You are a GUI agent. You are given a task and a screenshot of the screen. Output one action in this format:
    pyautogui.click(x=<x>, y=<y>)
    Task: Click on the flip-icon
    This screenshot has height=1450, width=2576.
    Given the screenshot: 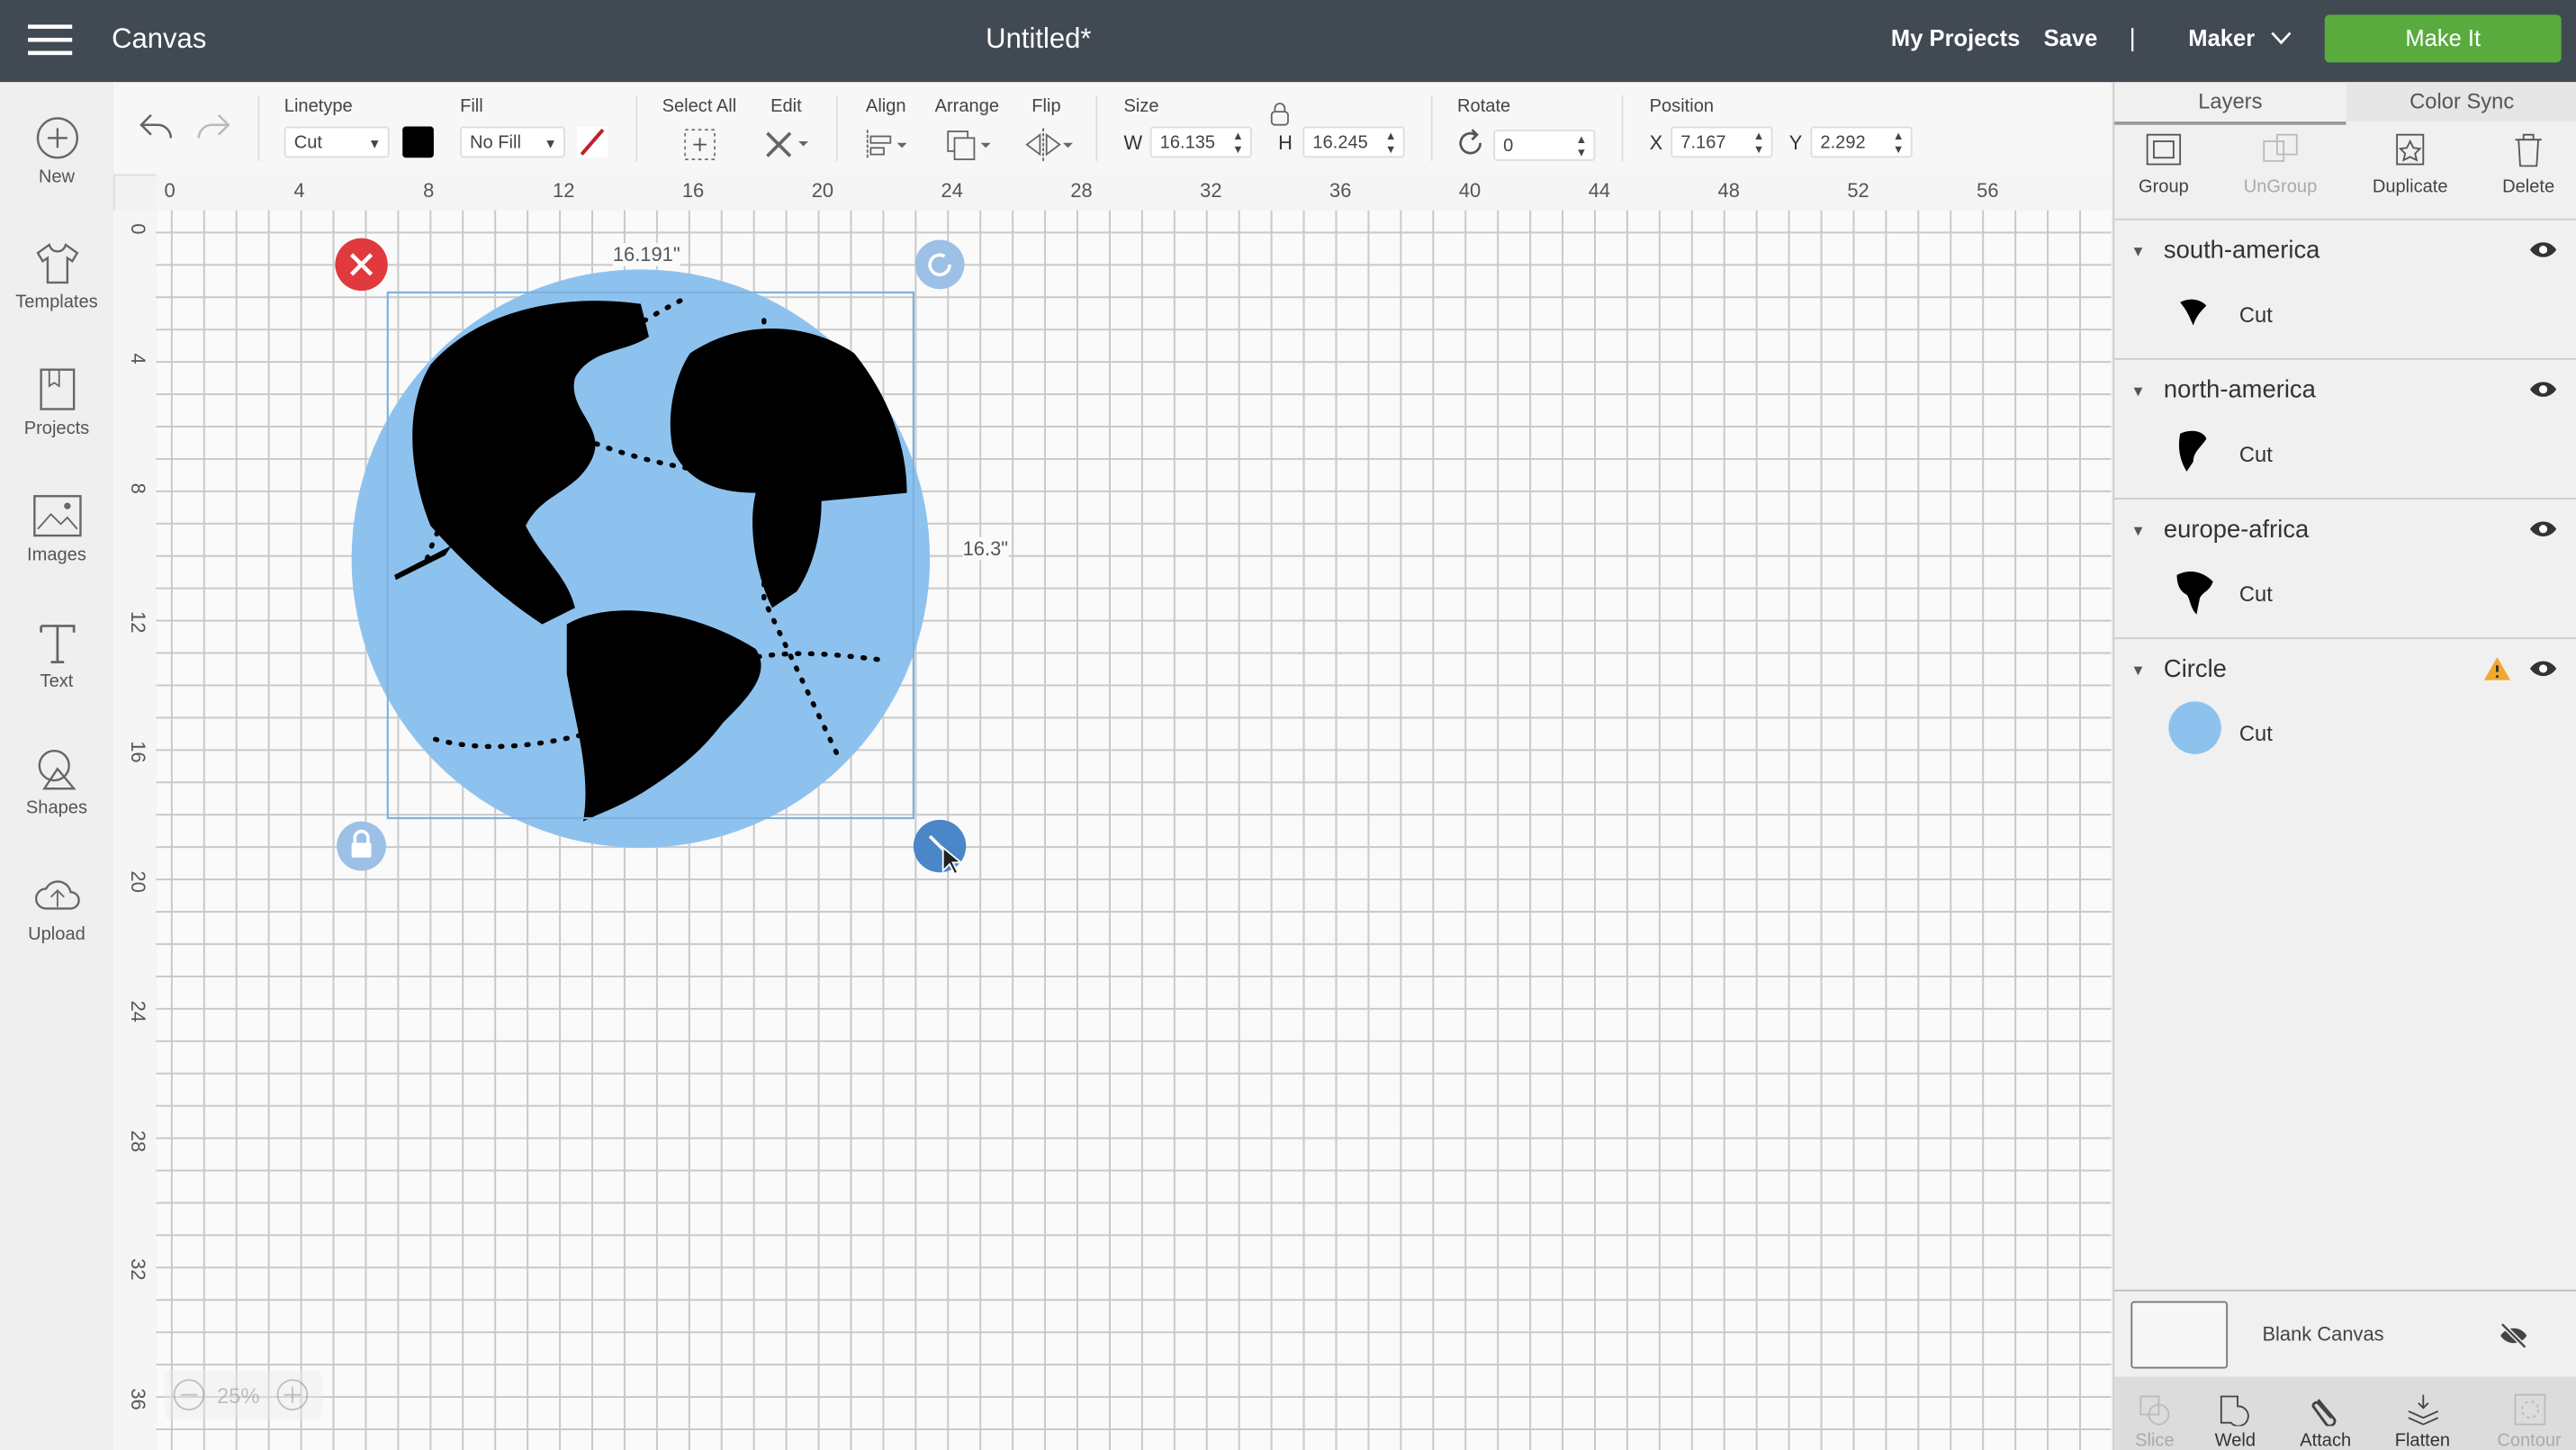 What is the action you would take?
    pyautogui.click(x=1048, y=145)
    